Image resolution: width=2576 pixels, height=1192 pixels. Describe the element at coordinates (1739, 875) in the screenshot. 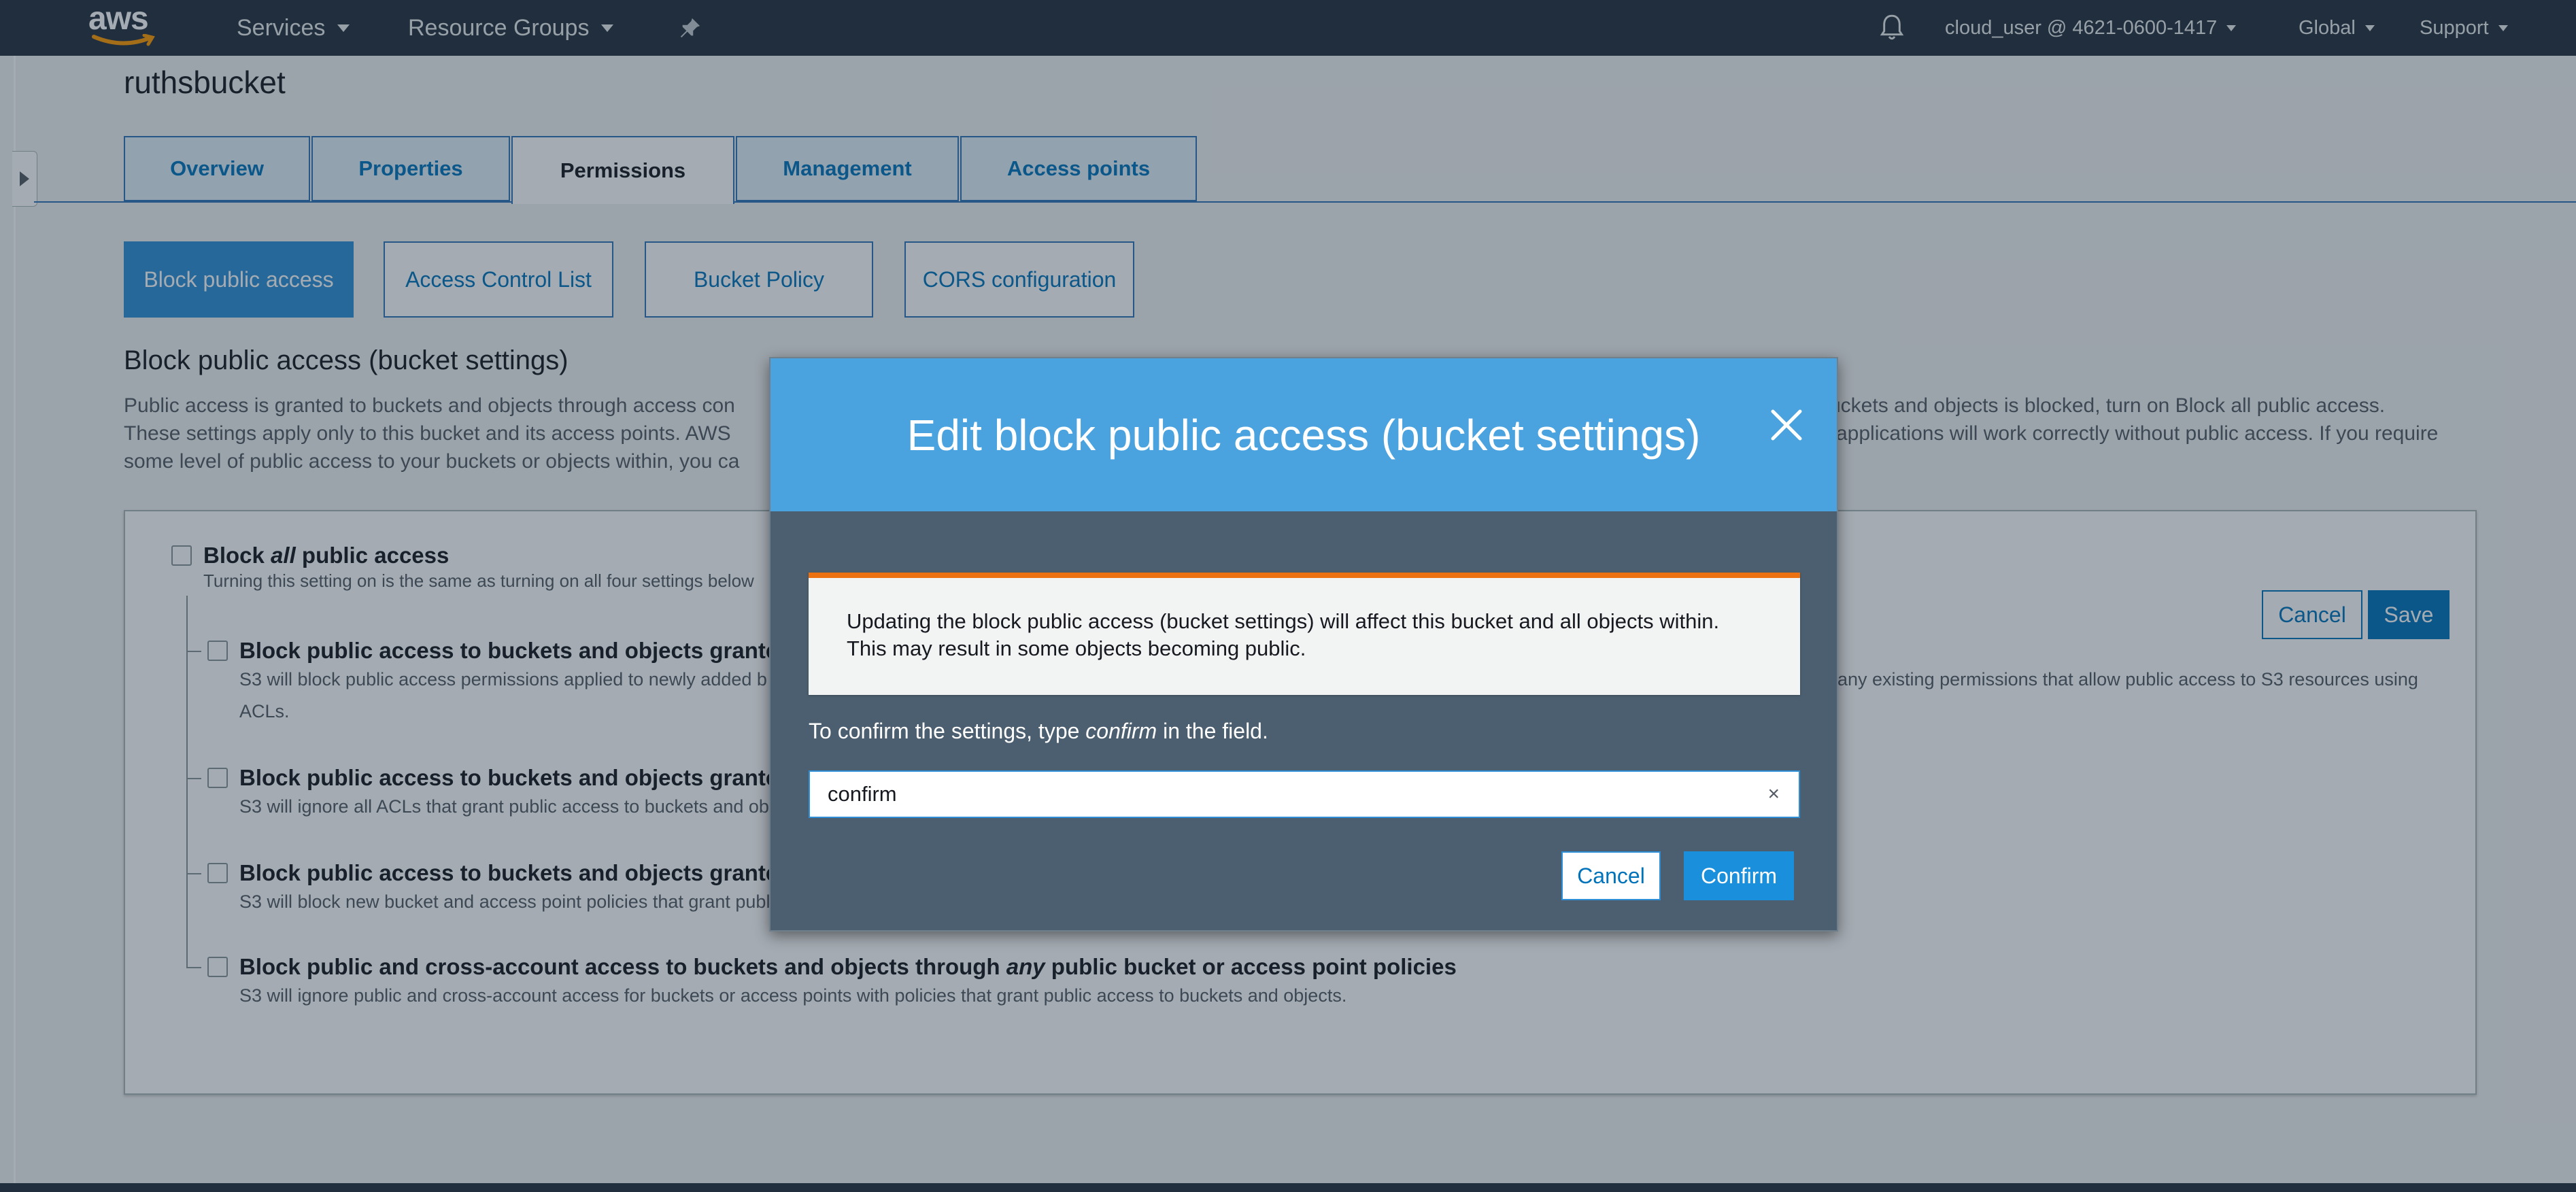

I see `modal-confirm-button: Confirm` at that location.